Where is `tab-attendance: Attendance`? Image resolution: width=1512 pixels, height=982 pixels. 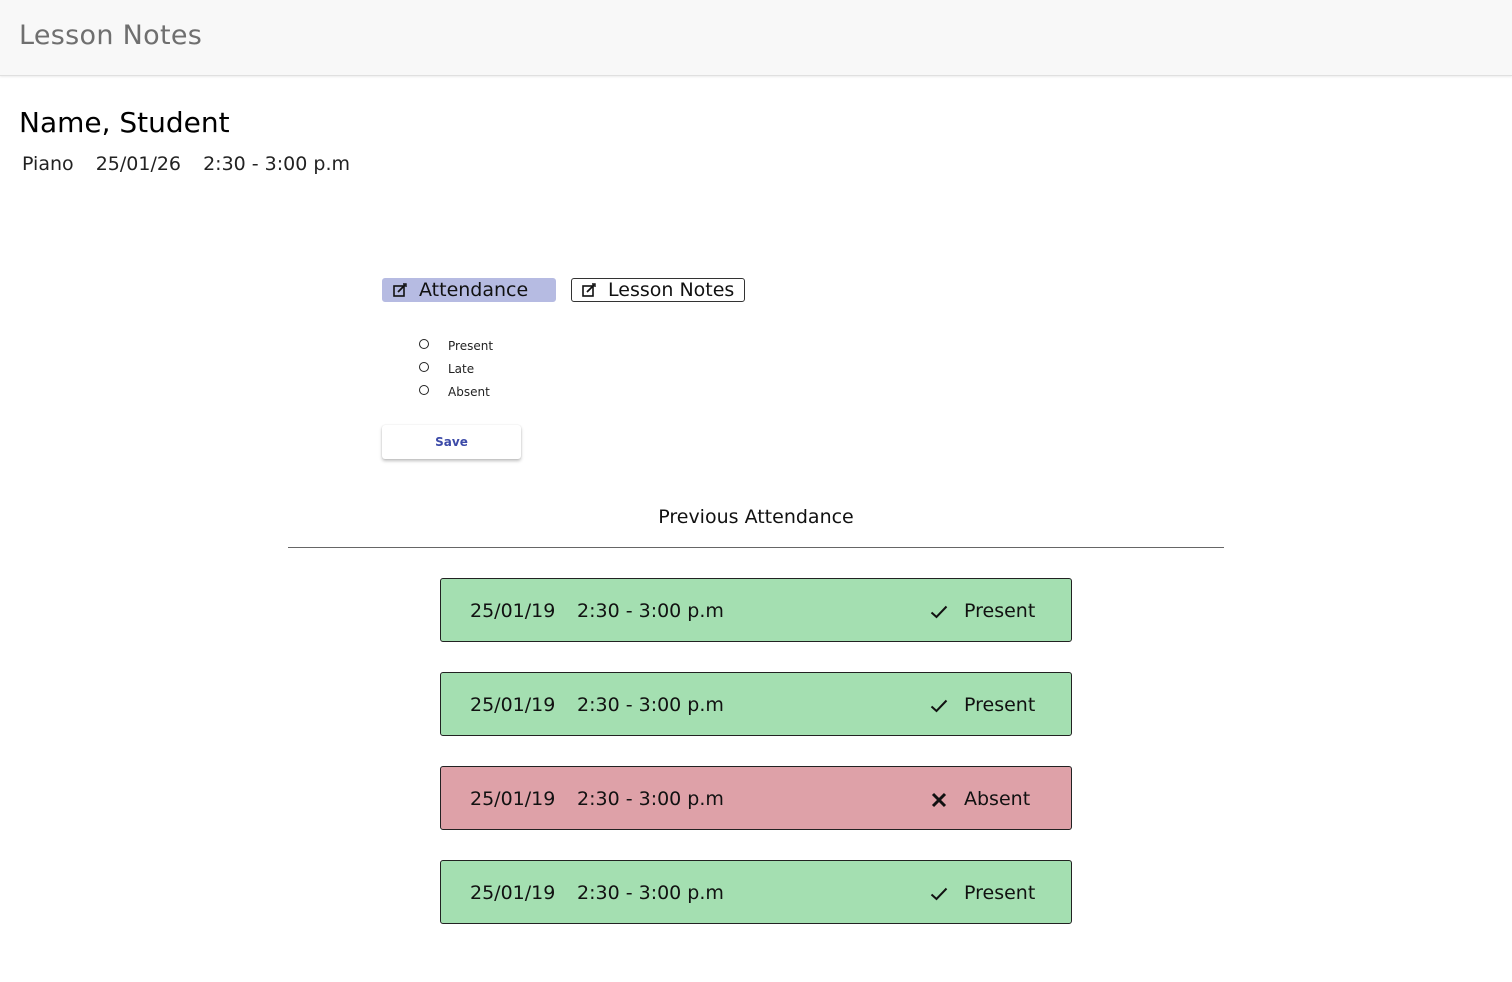 tab-attendance: Attendance is located at coordinates (469, 290).